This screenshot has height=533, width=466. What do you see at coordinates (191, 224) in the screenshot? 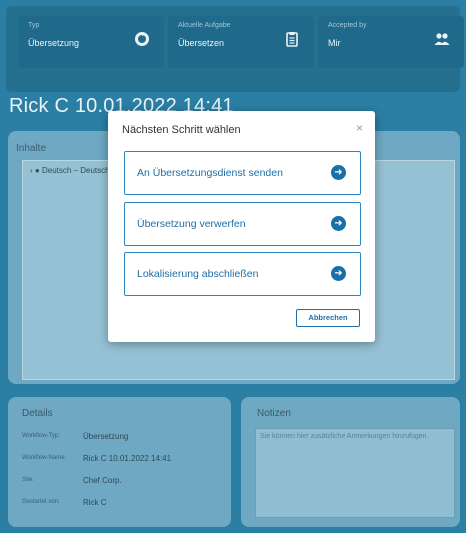
I see `option-label: Übersetzung verwerfen` at bounding box center [191, 224].